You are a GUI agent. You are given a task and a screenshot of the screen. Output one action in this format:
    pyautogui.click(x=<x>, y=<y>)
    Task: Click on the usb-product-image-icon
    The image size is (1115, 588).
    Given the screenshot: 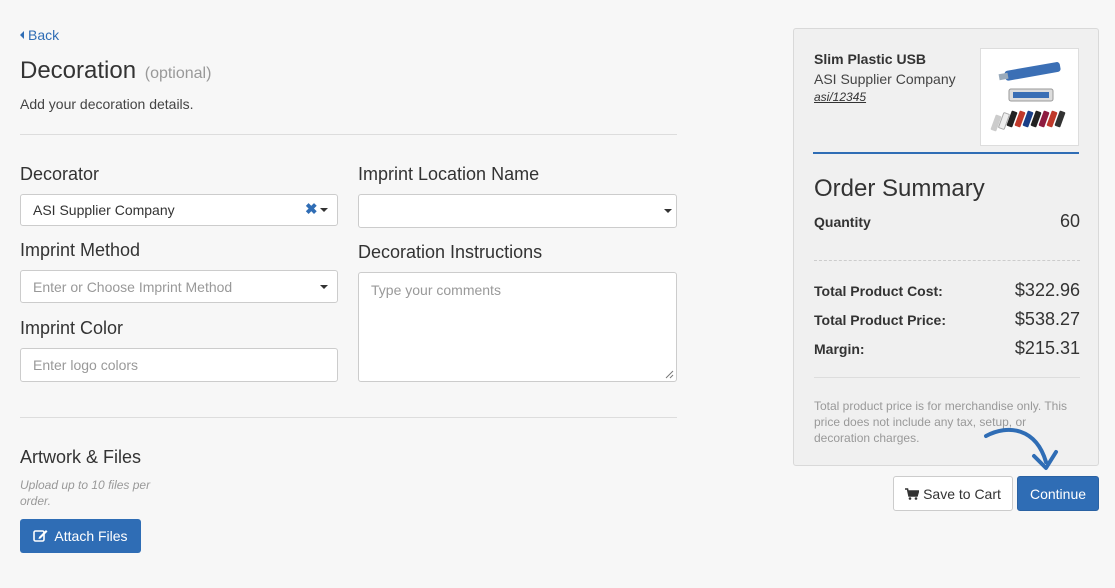 What is the action you would take?
    pyautogui.click(x=1028, y=97)
    